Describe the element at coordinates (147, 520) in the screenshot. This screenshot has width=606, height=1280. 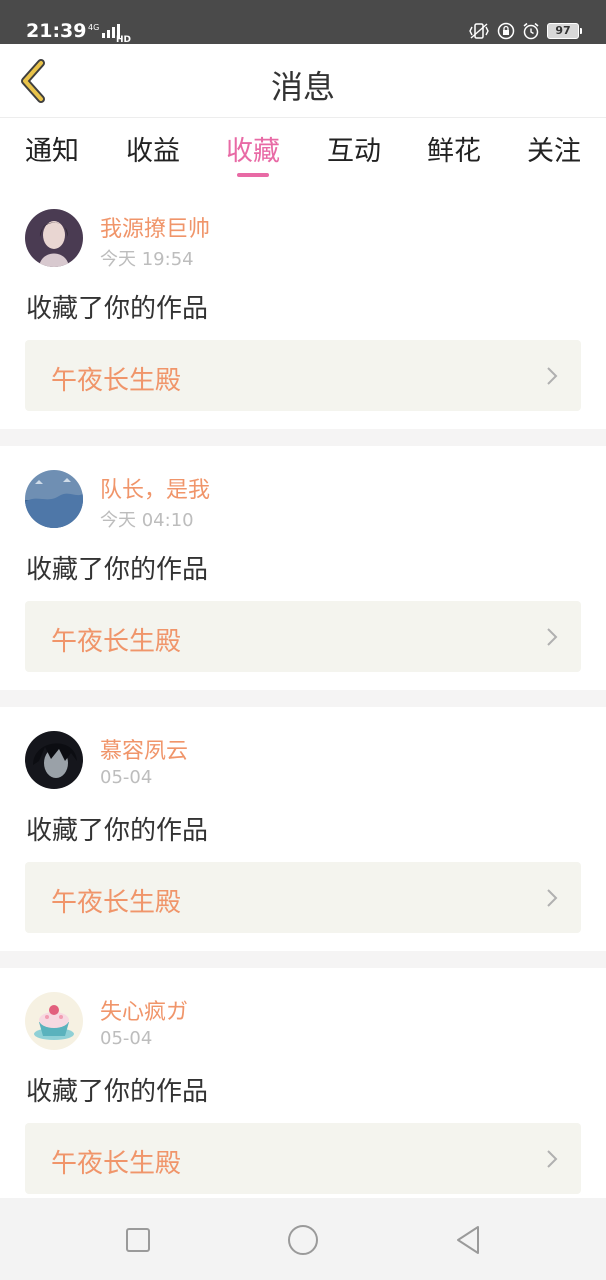
I see `message-time: 今天 04:10` at that location.